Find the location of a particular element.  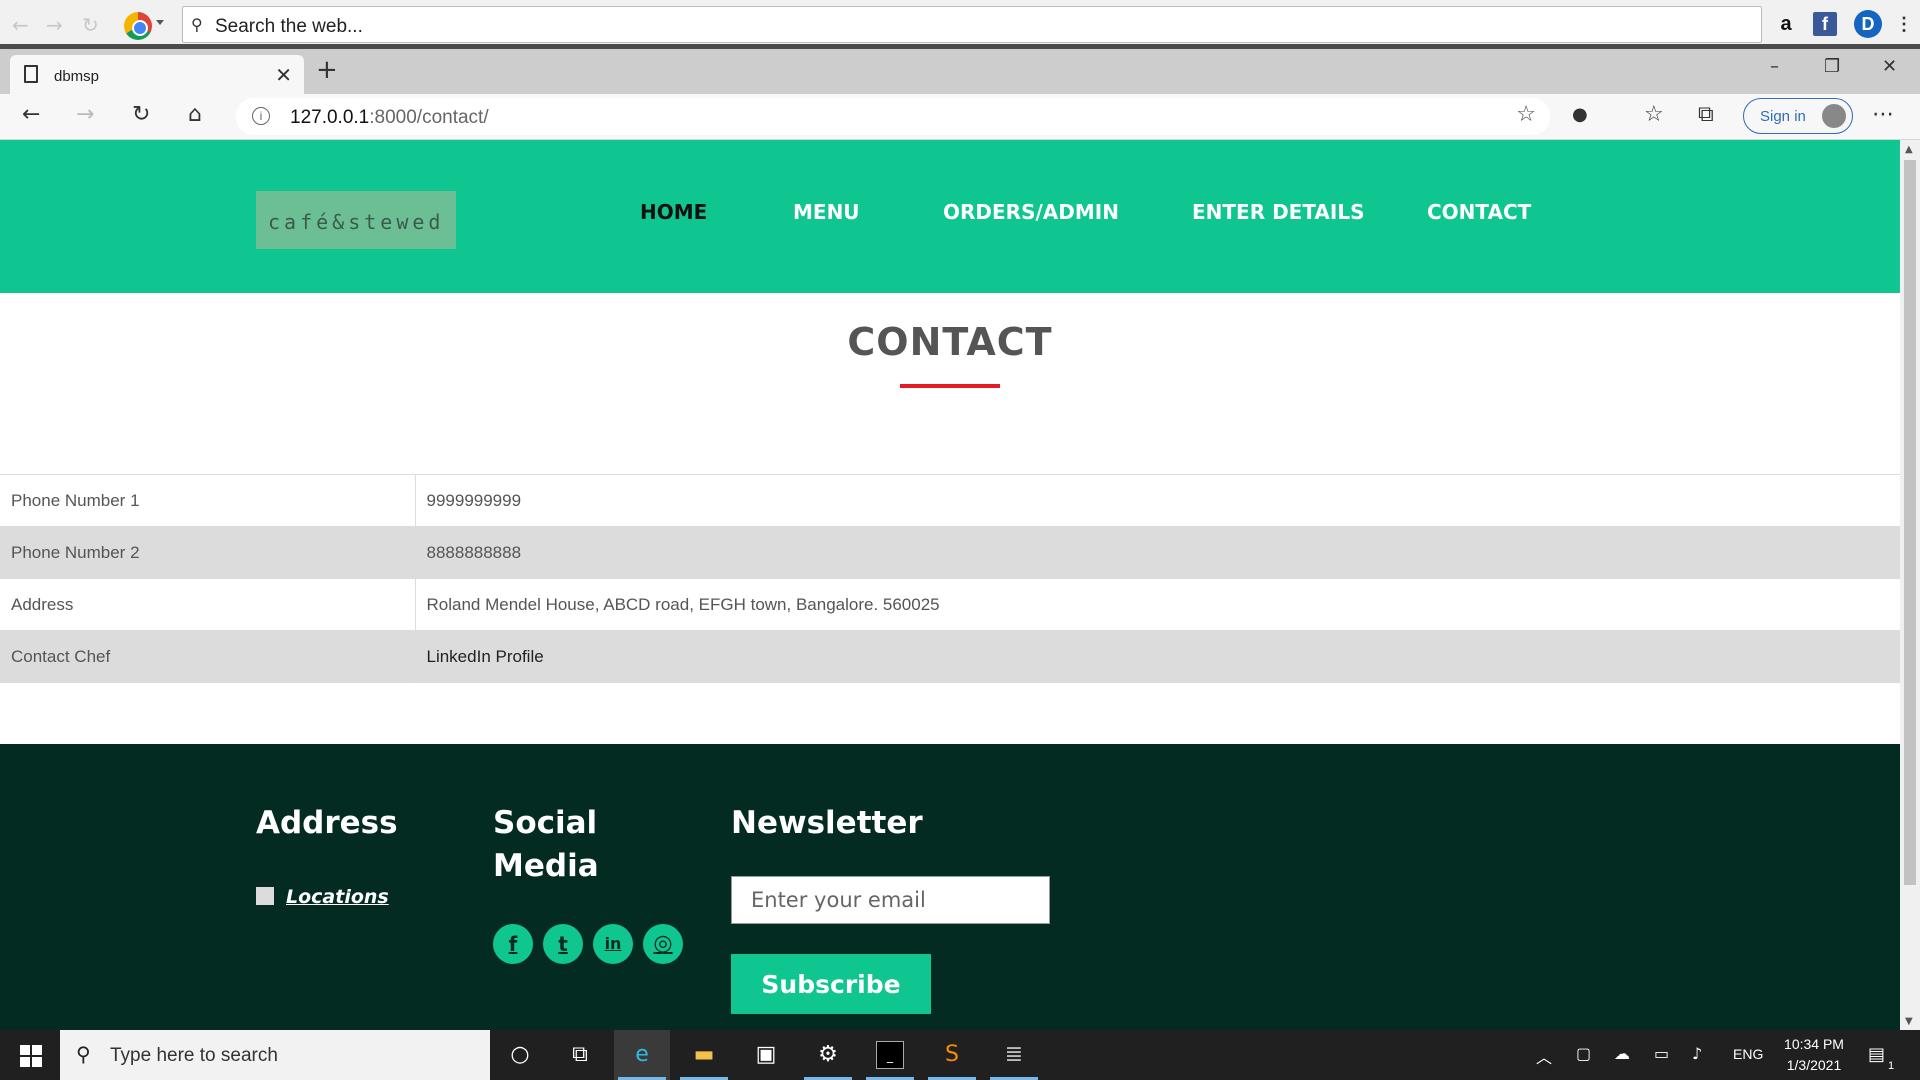

tab-strip: dbmsp ✕ is located at coordinates (960, 71).